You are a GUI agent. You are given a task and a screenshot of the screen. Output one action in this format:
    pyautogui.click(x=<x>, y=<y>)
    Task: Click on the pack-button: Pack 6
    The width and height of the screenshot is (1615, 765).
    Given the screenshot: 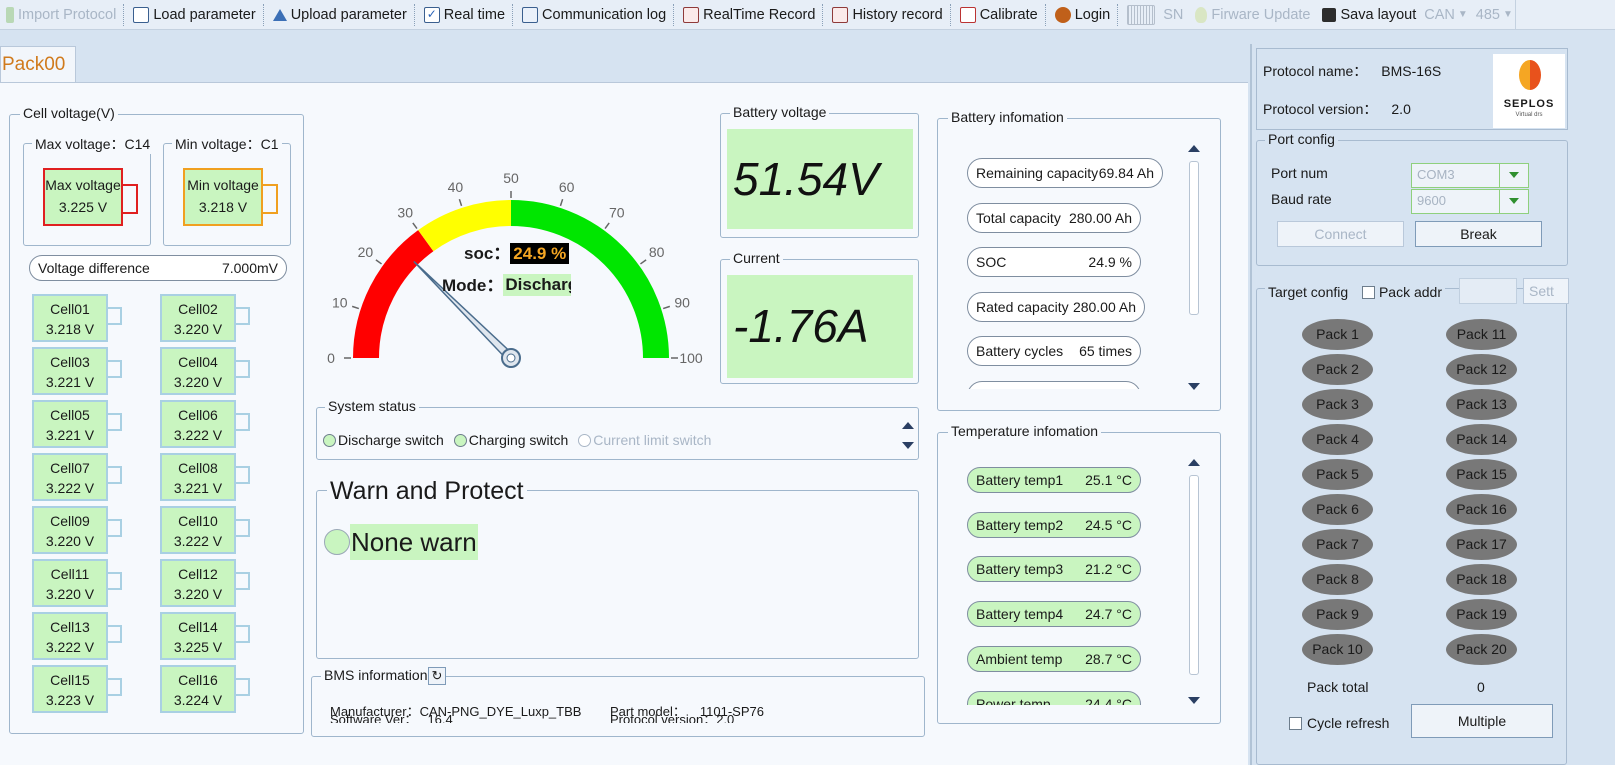 What is the action you would take?
    pyautogui.click(x=1337, y=509)
    